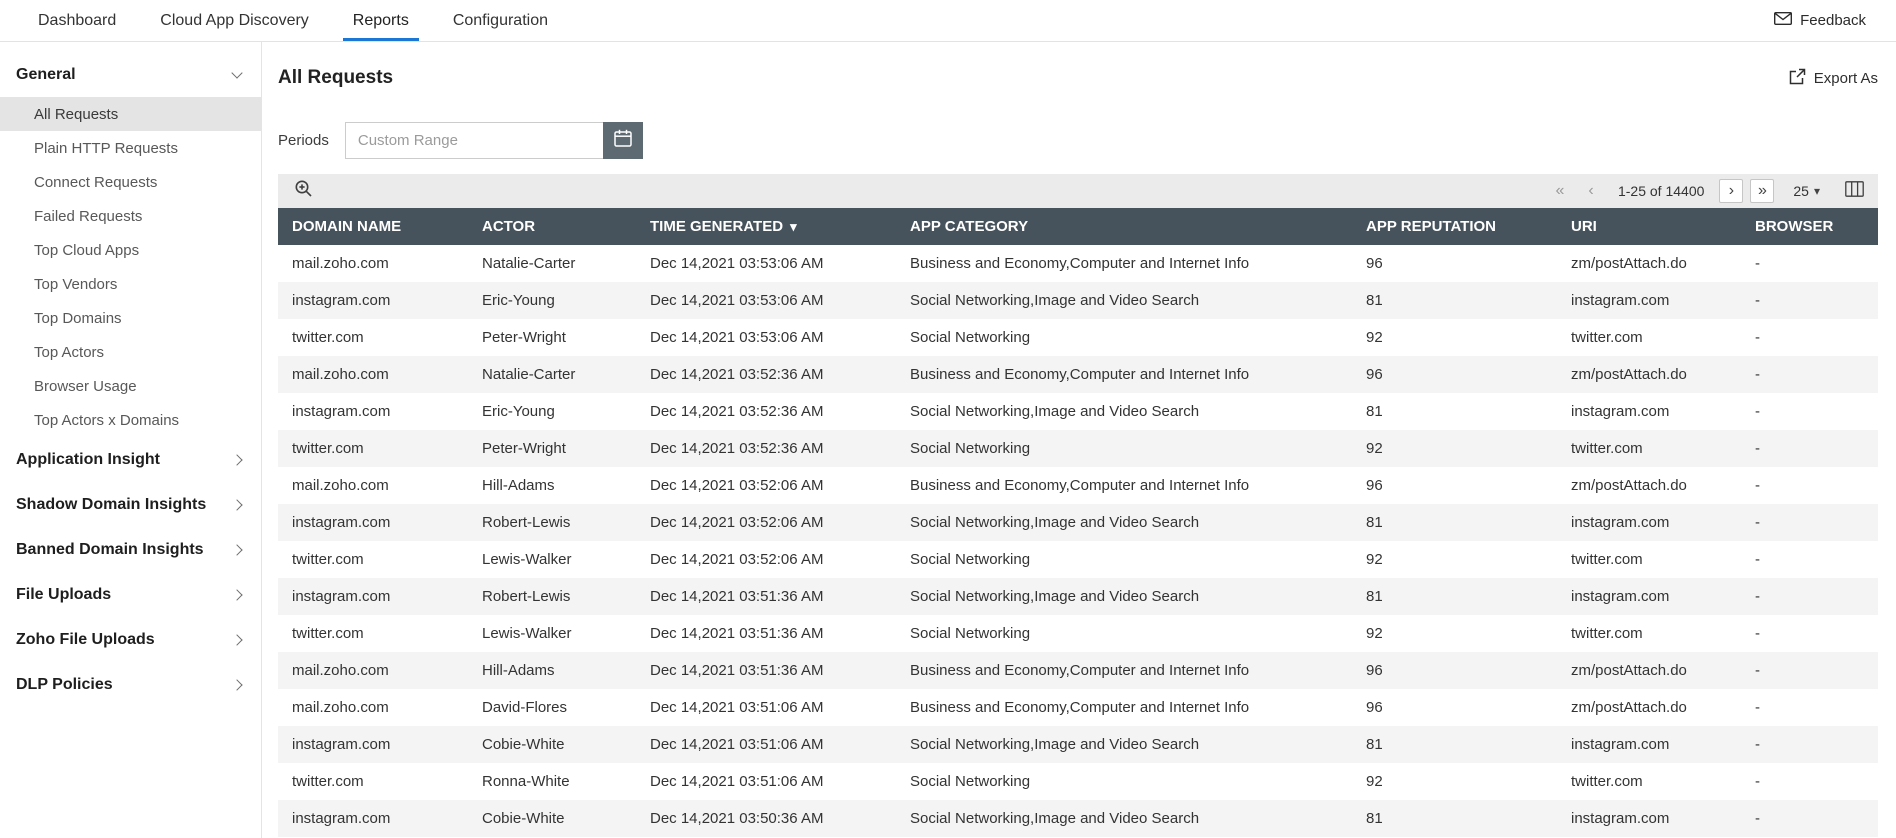 The height and width of the screenshot is (838, 1896). What do you see at coordinates (1833, 20) in the screenshot?
I see `feedback-label: Feedback` at bounding box center [1833, 20].